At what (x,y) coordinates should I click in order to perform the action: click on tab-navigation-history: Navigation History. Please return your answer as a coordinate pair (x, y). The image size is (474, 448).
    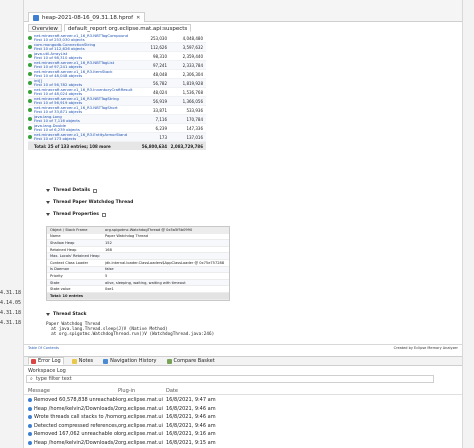
    Looking at the image, I should click on (129, 361).